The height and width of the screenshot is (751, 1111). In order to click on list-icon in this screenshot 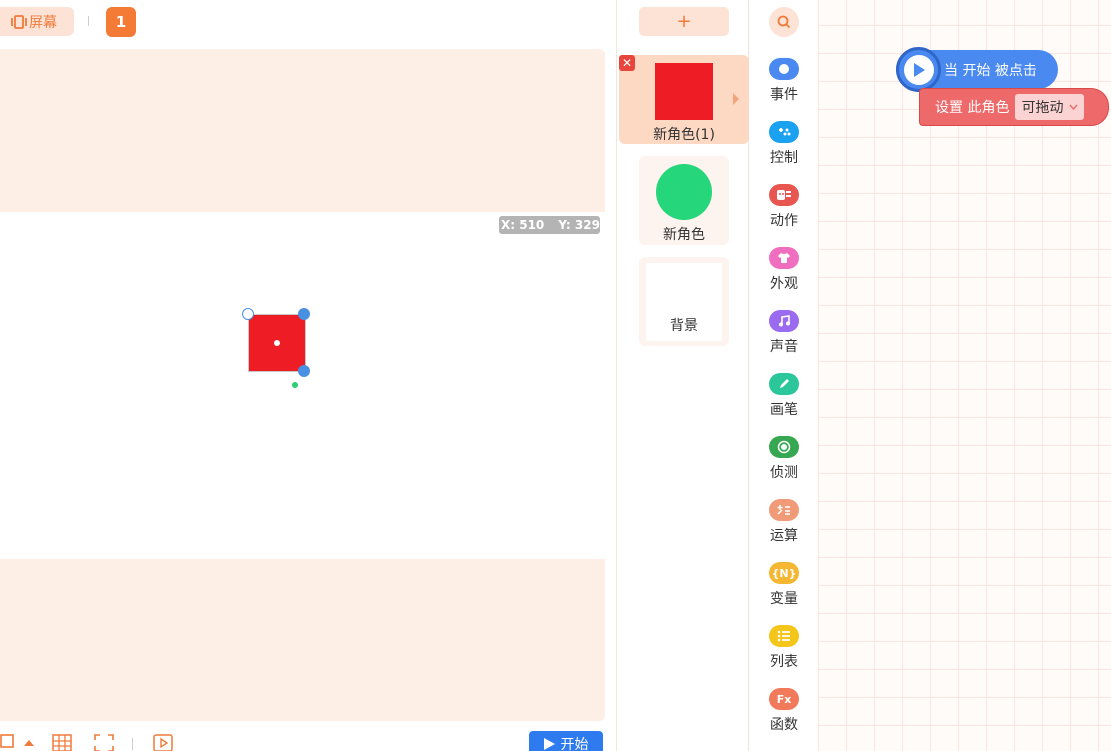, I will do `click(784, 636)`.